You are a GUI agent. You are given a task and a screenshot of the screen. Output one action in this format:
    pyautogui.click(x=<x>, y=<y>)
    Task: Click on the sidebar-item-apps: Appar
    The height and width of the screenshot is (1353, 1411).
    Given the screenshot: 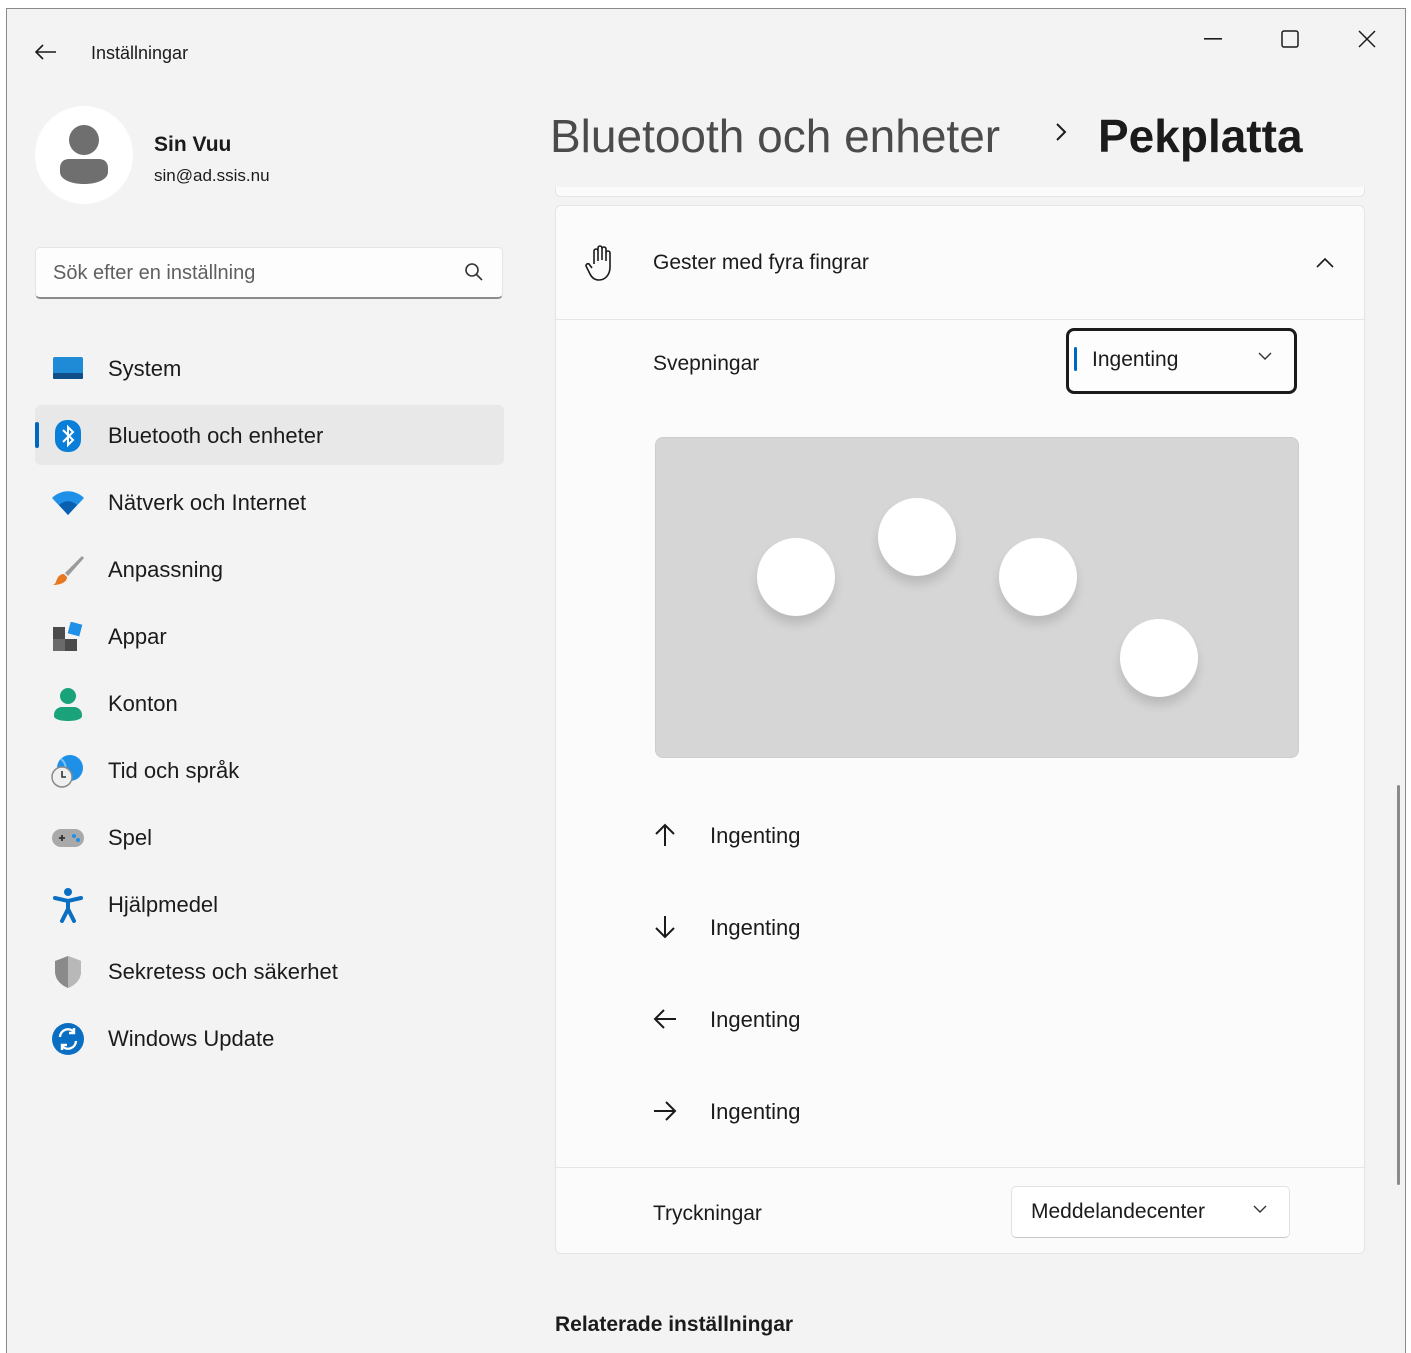 What is the action you would take?
    pyautogui.click(x=269, y=636)
    